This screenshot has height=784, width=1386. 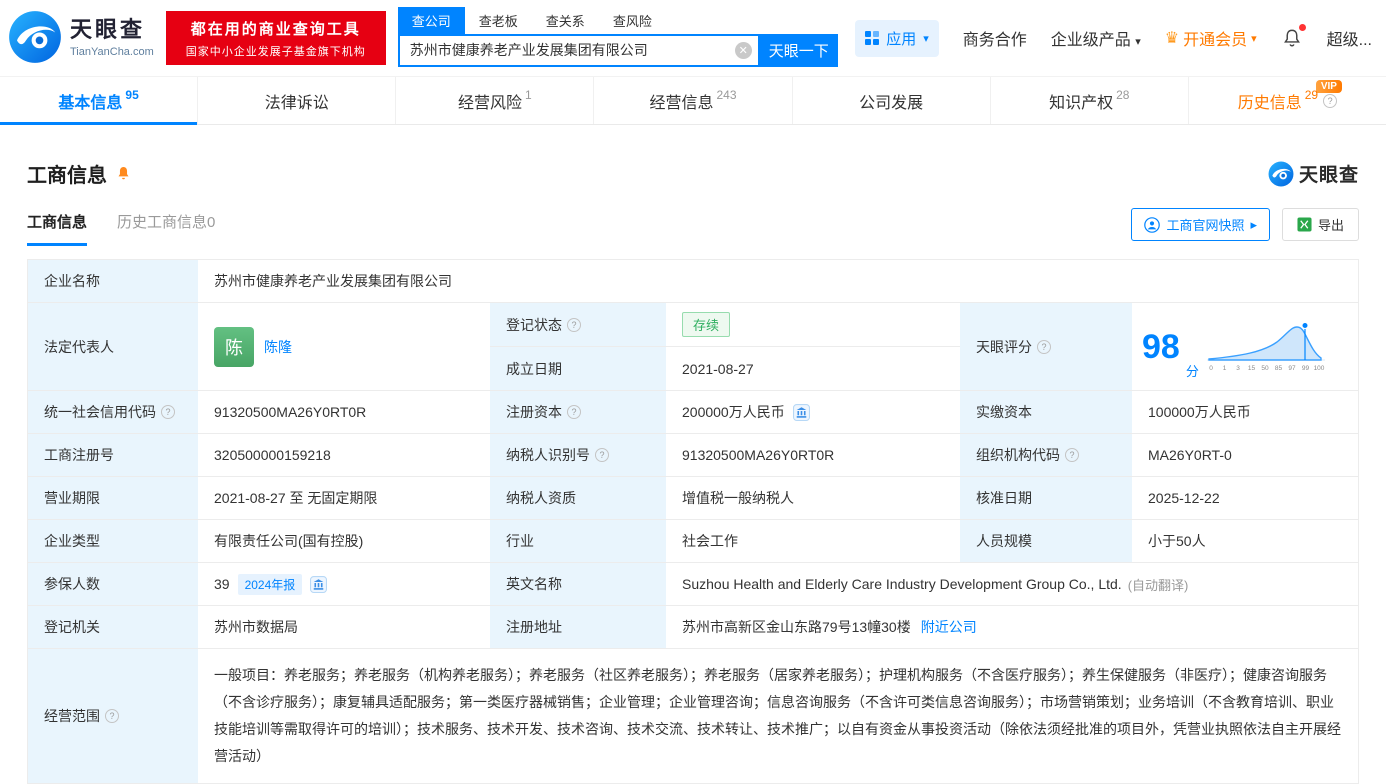 I want to click on tab-operating-risk: 经营风险 1, so click(x=494, y=100).